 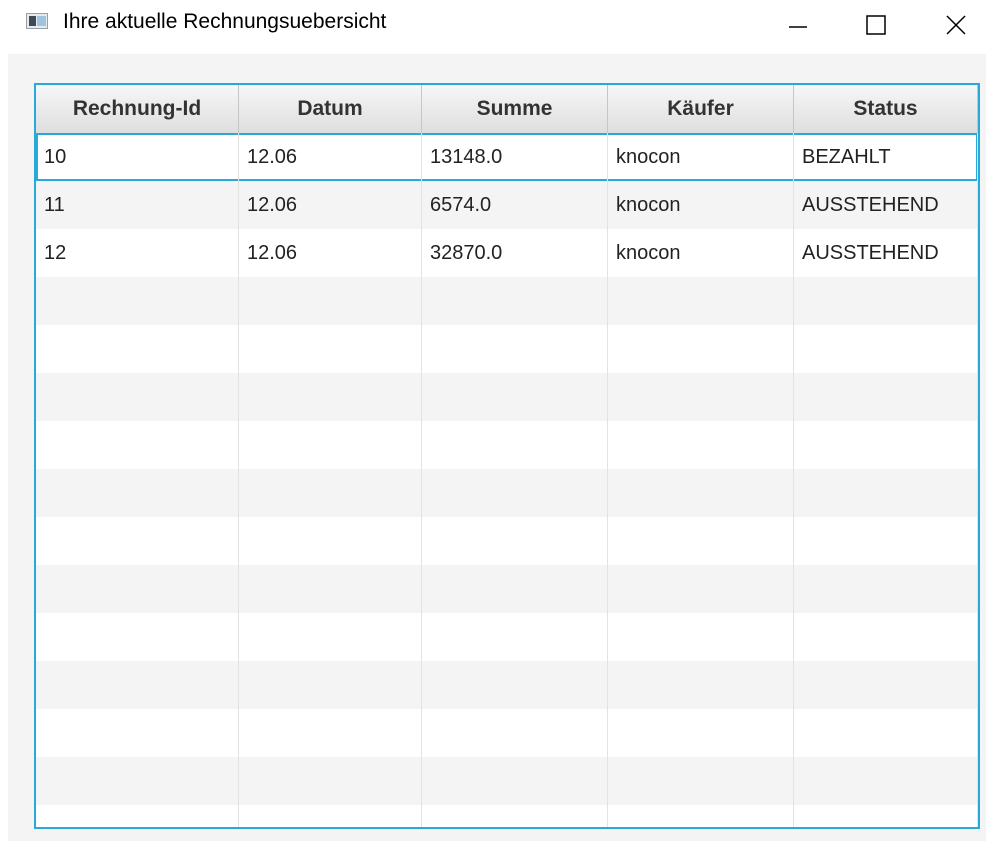 I want to click on table-row: 11 12.06 6574.0 knocon AUSSTEHEND, so click(x=507, y=205).